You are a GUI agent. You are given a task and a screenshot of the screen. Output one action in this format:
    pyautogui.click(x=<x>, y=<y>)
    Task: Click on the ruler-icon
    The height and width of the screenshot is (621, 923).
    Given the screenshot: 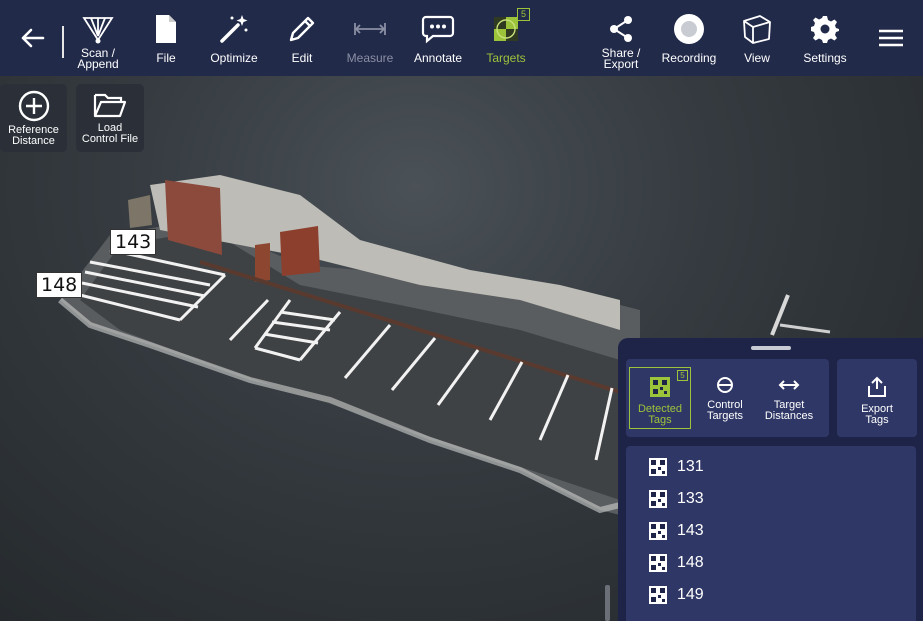 What is the action you would take?
    pyautogui.click(x=370, y=29)
    